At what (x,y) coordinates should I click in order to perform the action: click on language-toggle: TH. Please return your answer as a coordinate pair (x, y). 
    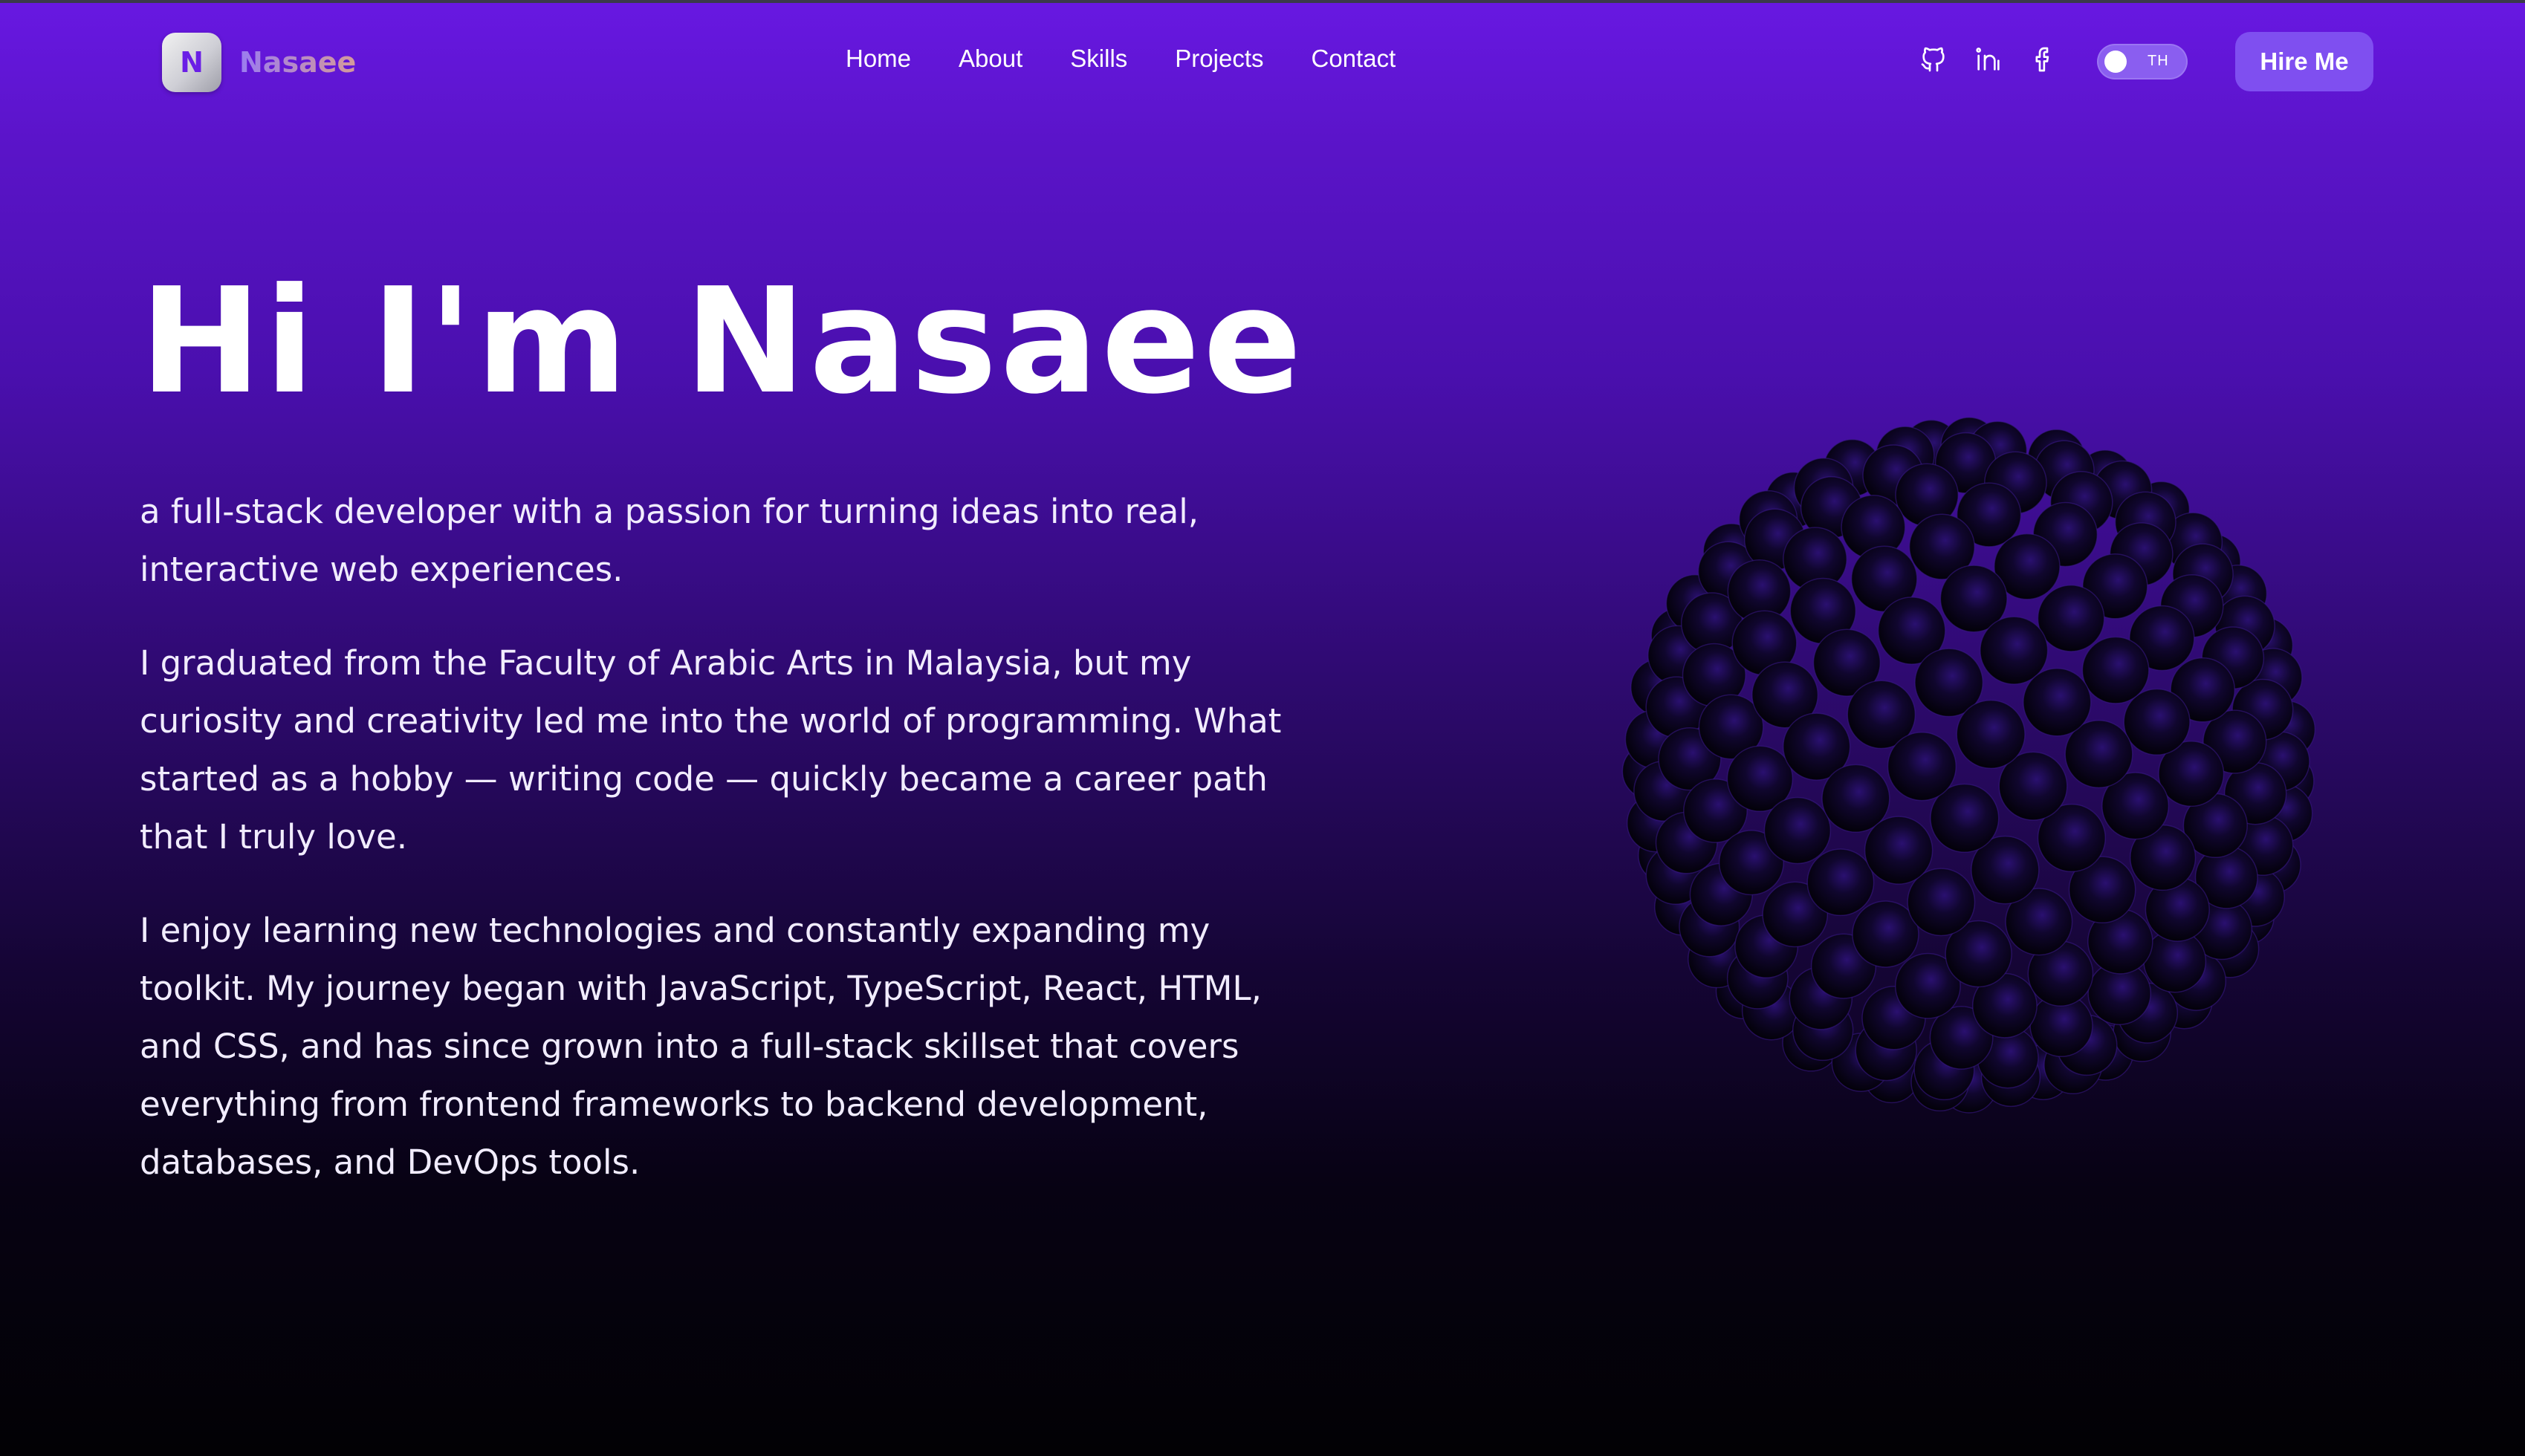
    Looking at the image, I should click on (2143, 62).